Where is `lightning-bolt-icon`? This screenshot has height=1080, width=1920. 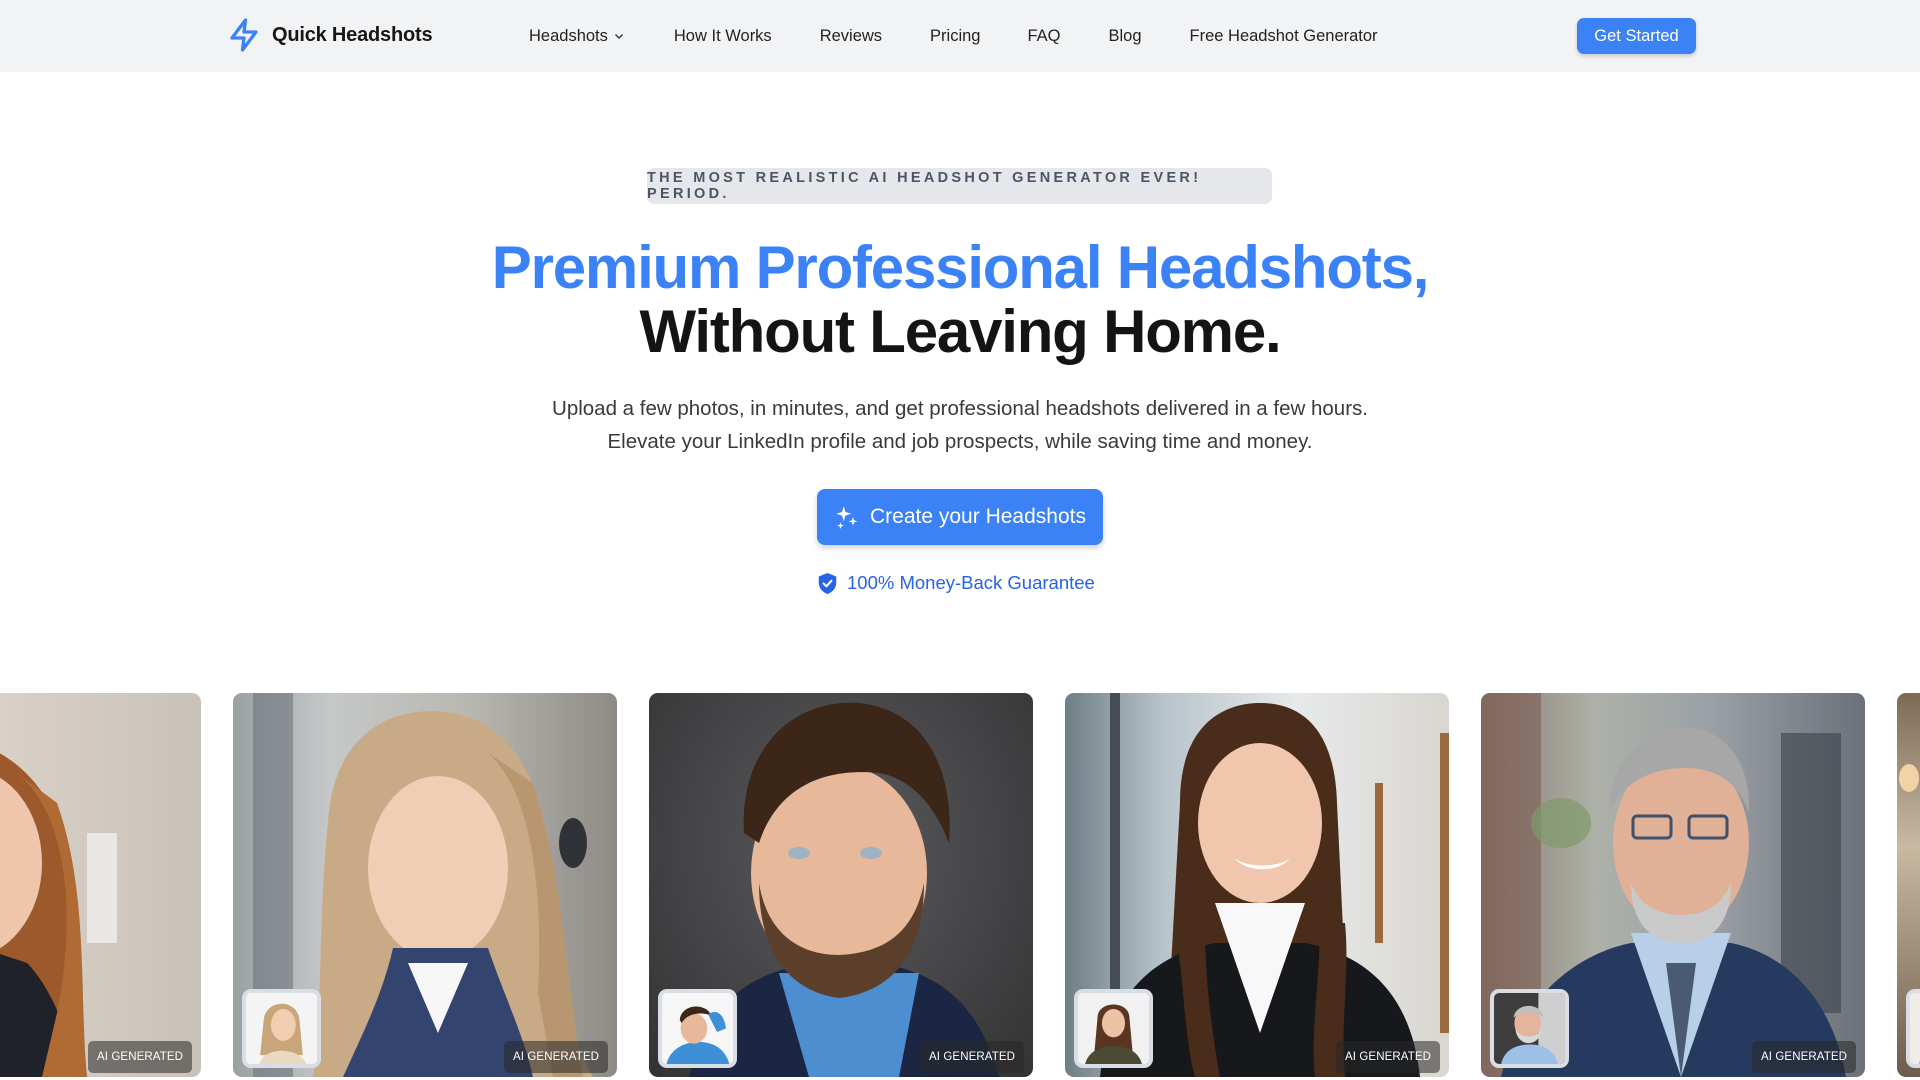 lightning-bolt-icon is located at coordinates (244, 35).